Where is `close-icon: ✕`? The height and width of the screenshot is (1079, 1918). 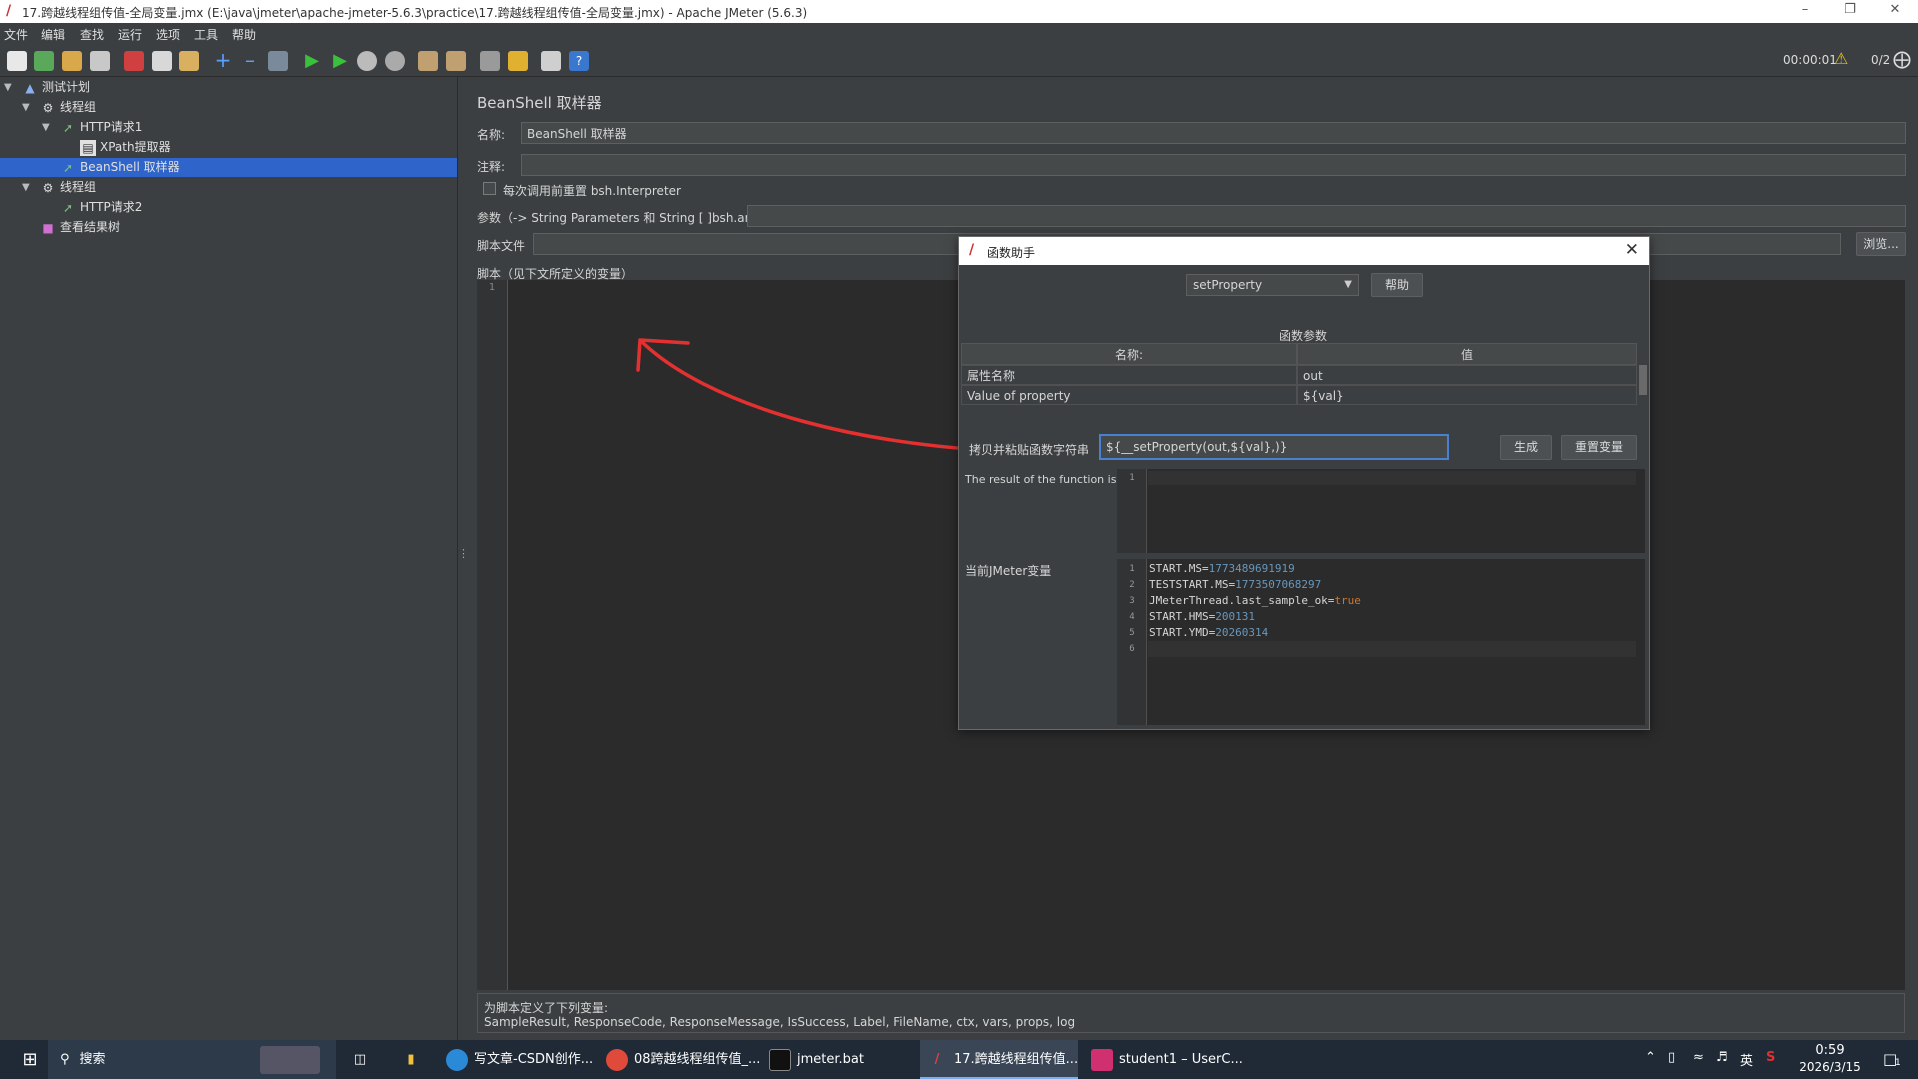 close-icon: ✕ is located at coordinates (1632, 250).